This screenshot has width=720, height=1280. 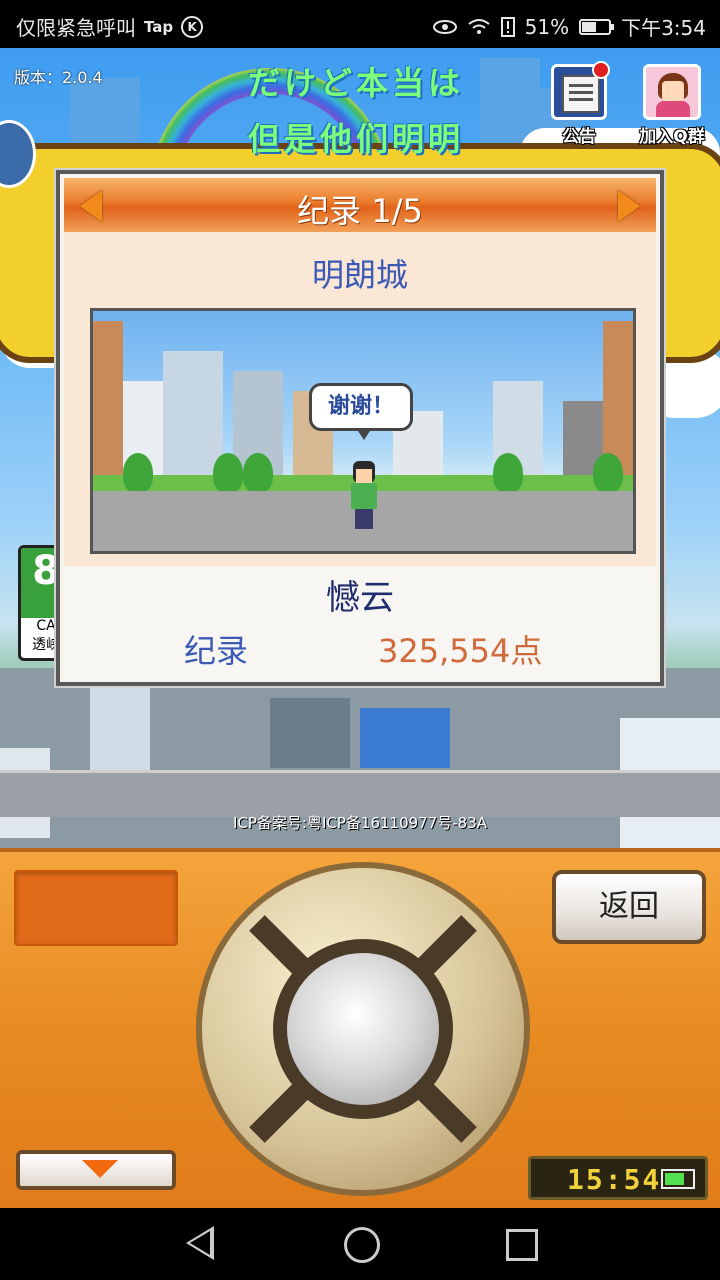 I want to click on back-button: 返回, so click(x=629, y=907).